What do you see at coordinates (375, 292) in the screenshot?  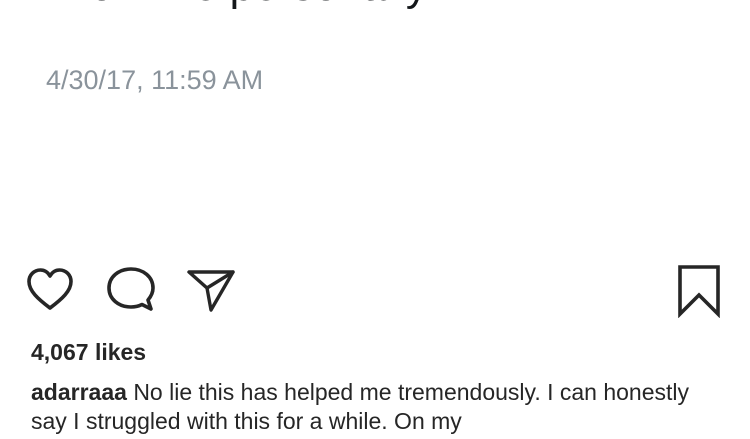 I see `post-action-bar` at bounding box center [375, 292].